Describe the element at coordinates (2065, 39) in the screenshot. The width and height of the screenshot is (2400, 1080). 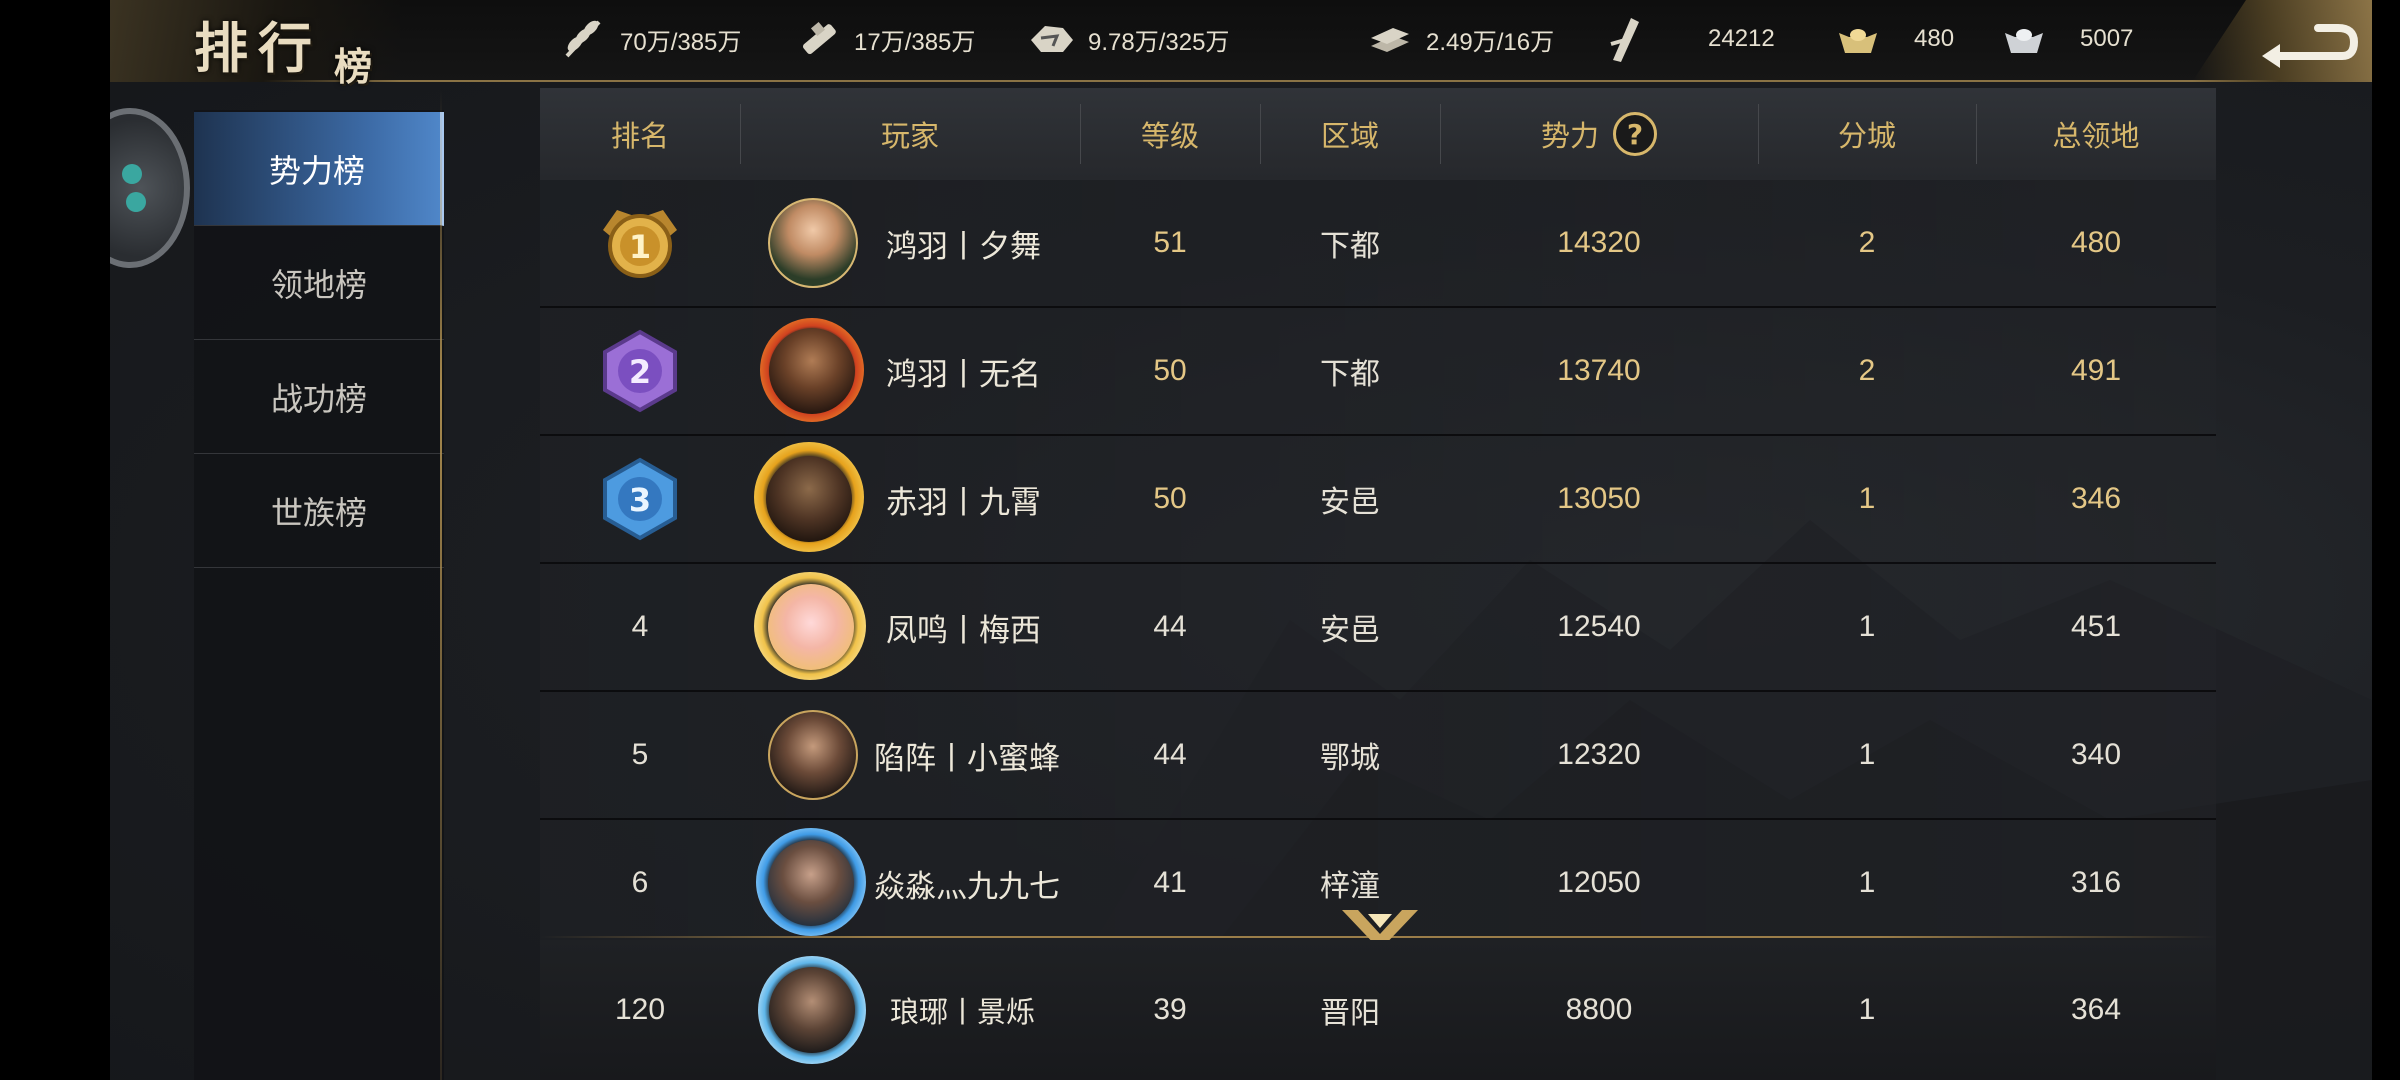
I see `resource-silver: 5007` at that location.